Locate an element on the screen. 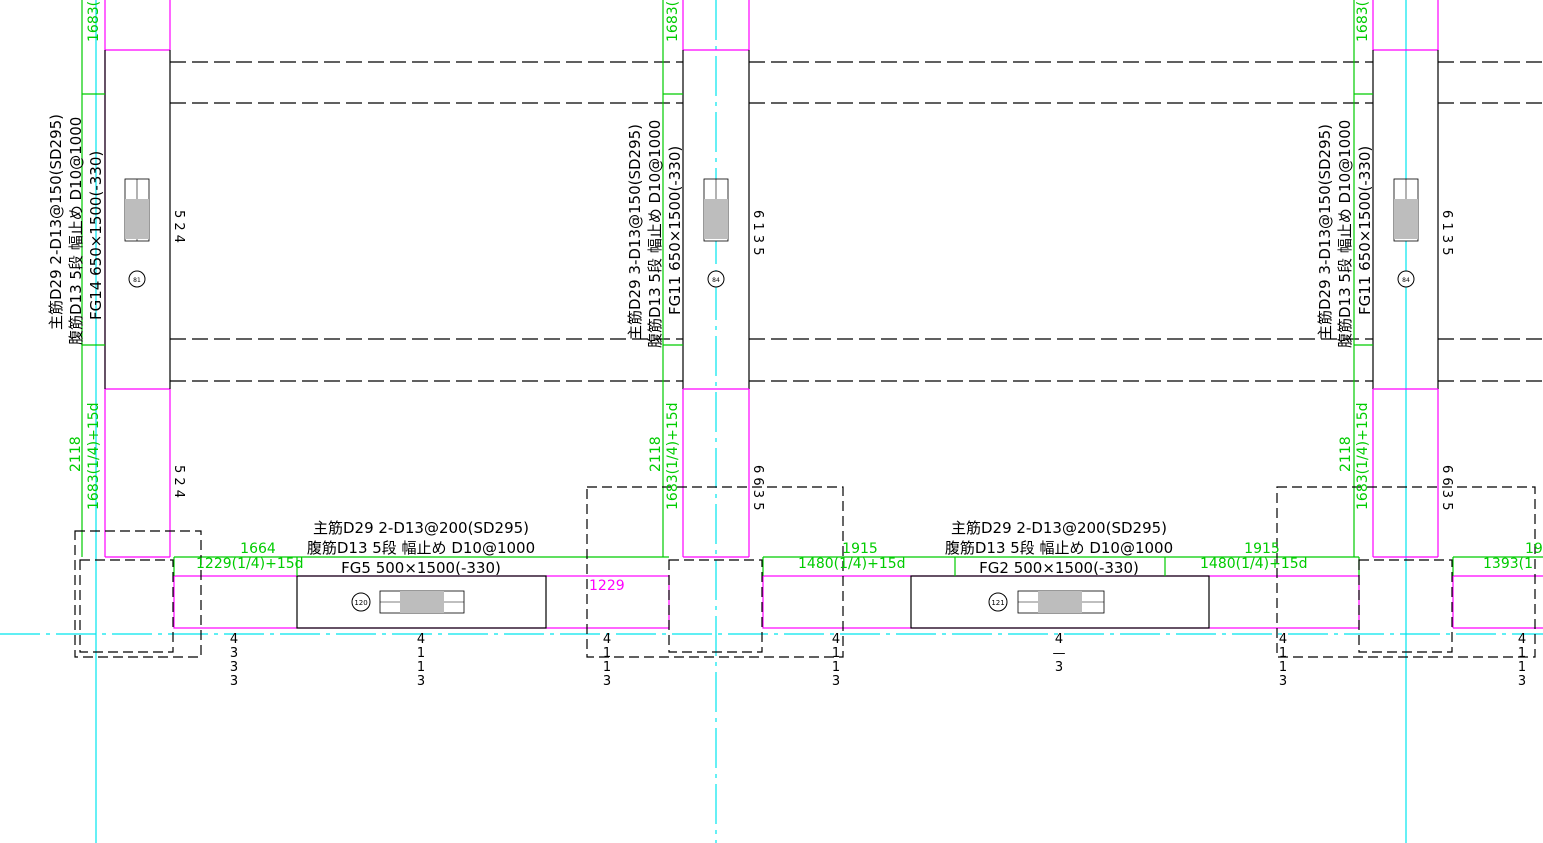 This screenshot has height=843, width=1543. dim-top-left: 1915 is located at coordinates (860, 549).